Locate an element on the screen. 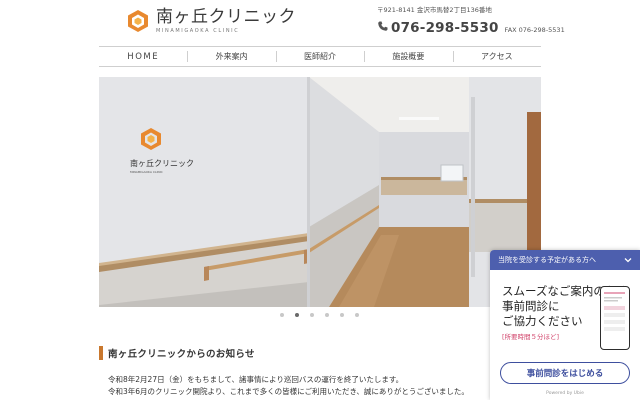 This screenshot has width=640, height=400. slider-dot-active is located at coordinates (297, 315).